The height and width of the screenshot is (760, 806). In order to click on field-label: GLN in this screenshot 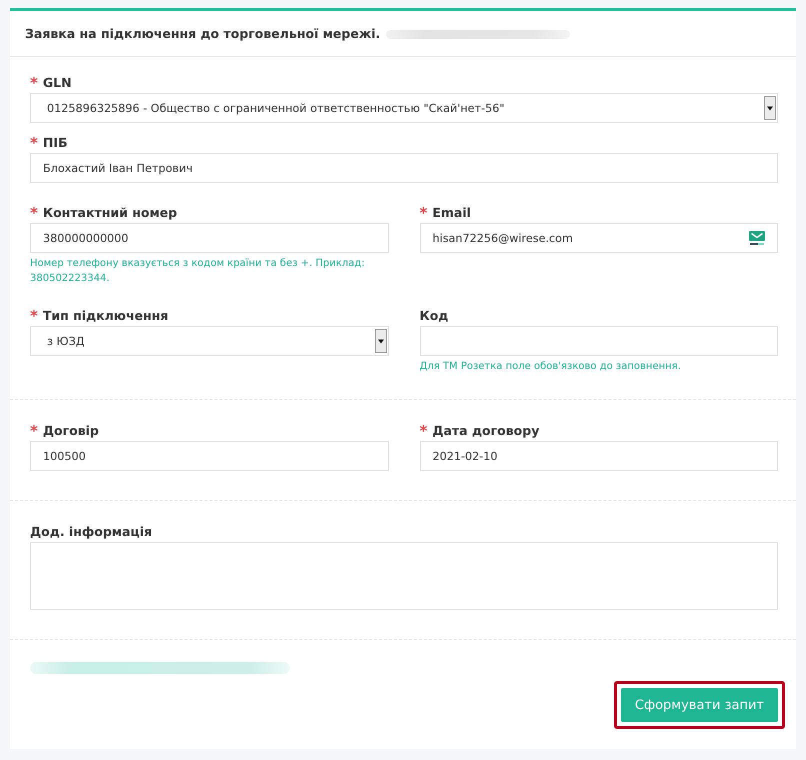, I will do `click(57, 83)`.